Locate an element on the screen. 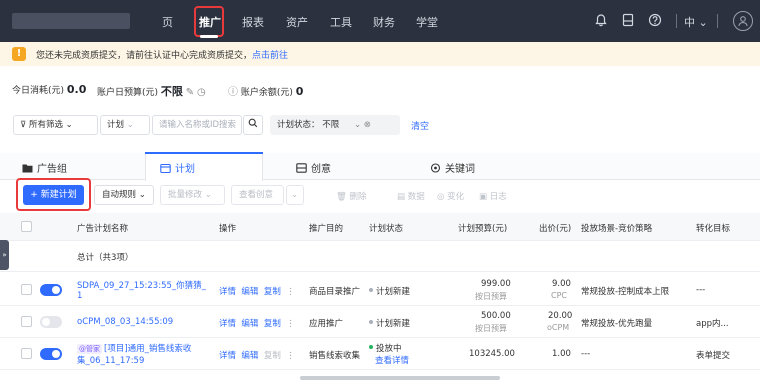 The width and height of the screenshot is (760, 384). help-icon is located at coordinates (655, 21).